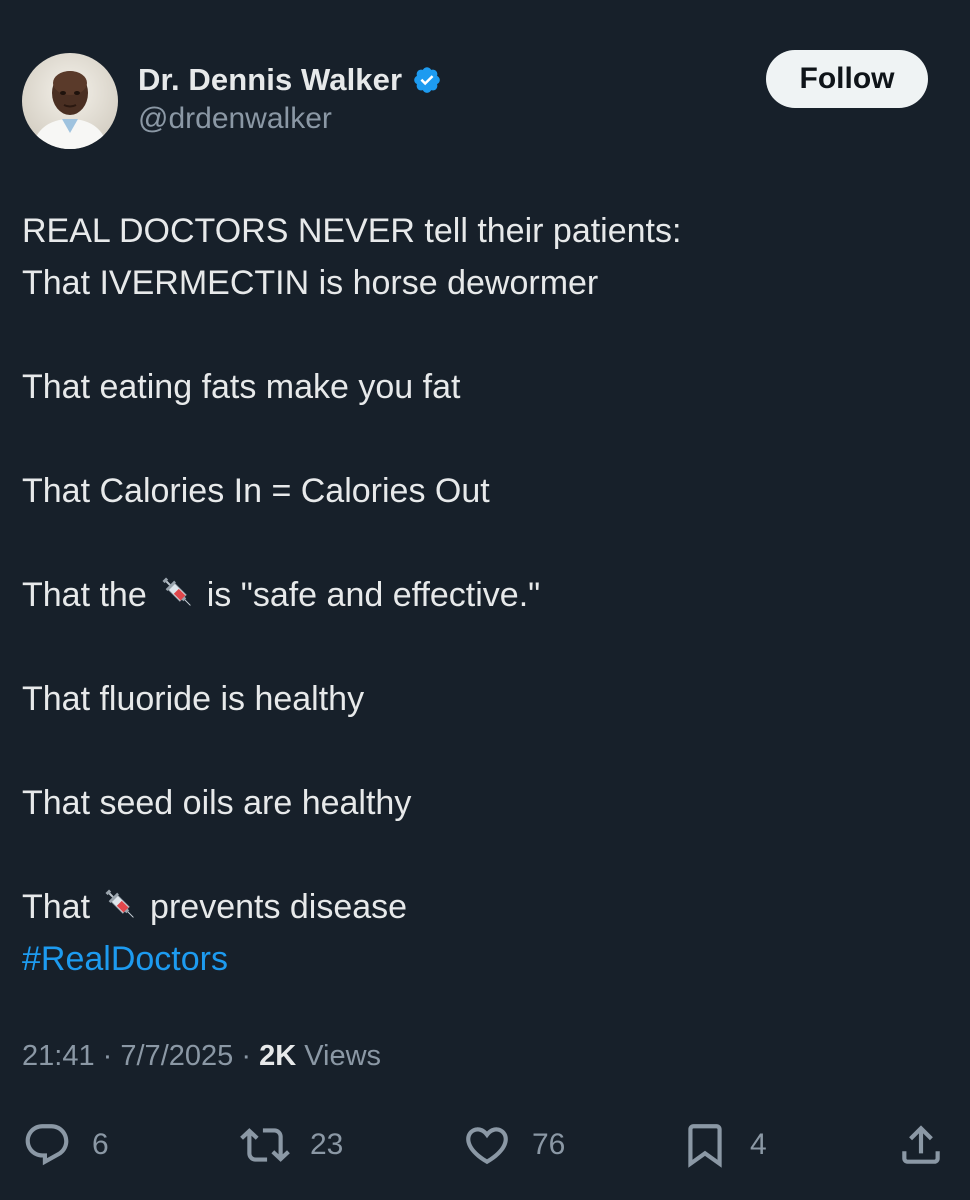 This screenshot has width=970, height=1200. Describe the element at coordinates (70, 101) in the screenshot. I see `avatar` at that location.